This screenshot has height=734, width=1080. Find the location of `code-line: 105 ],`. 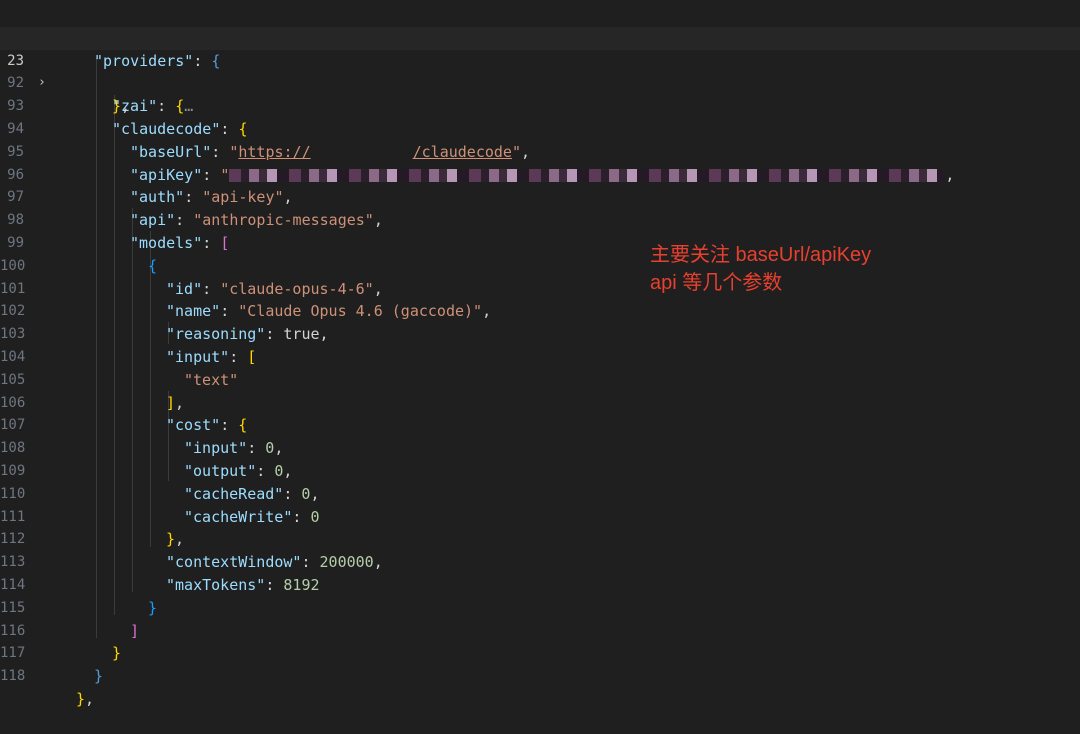

code-line: 105 ], is located at coordinates (540, 379).